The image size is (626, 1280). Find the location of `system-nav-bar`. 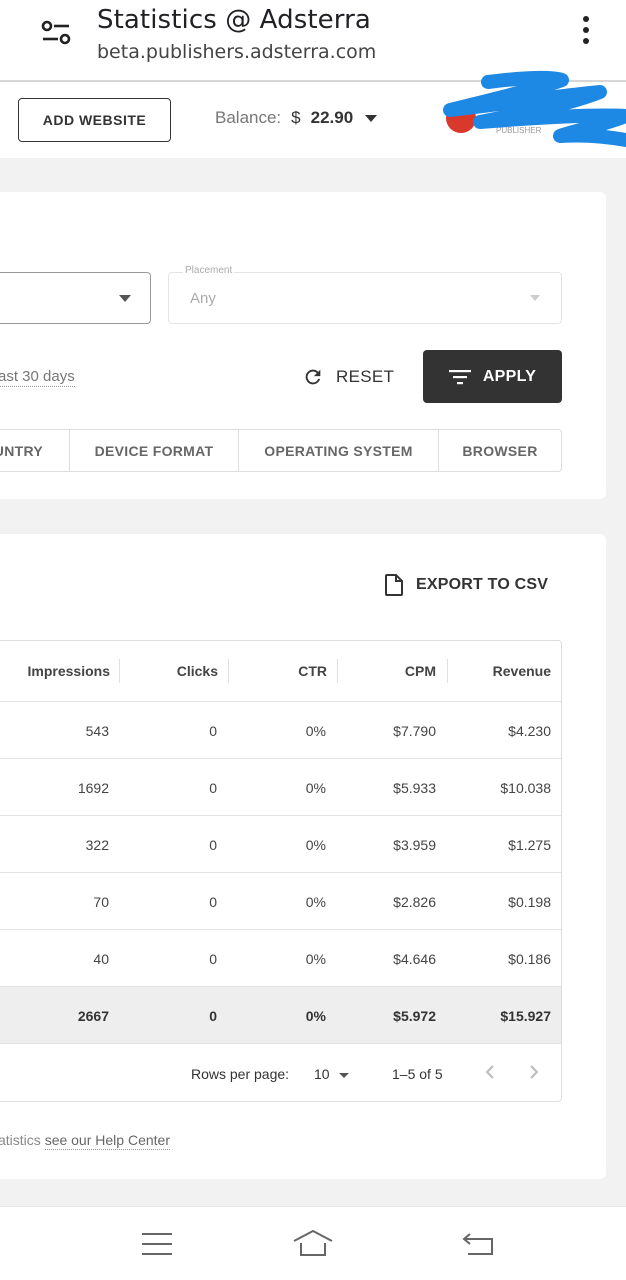

system-nav-bar is located at coordinates (313, 1243).